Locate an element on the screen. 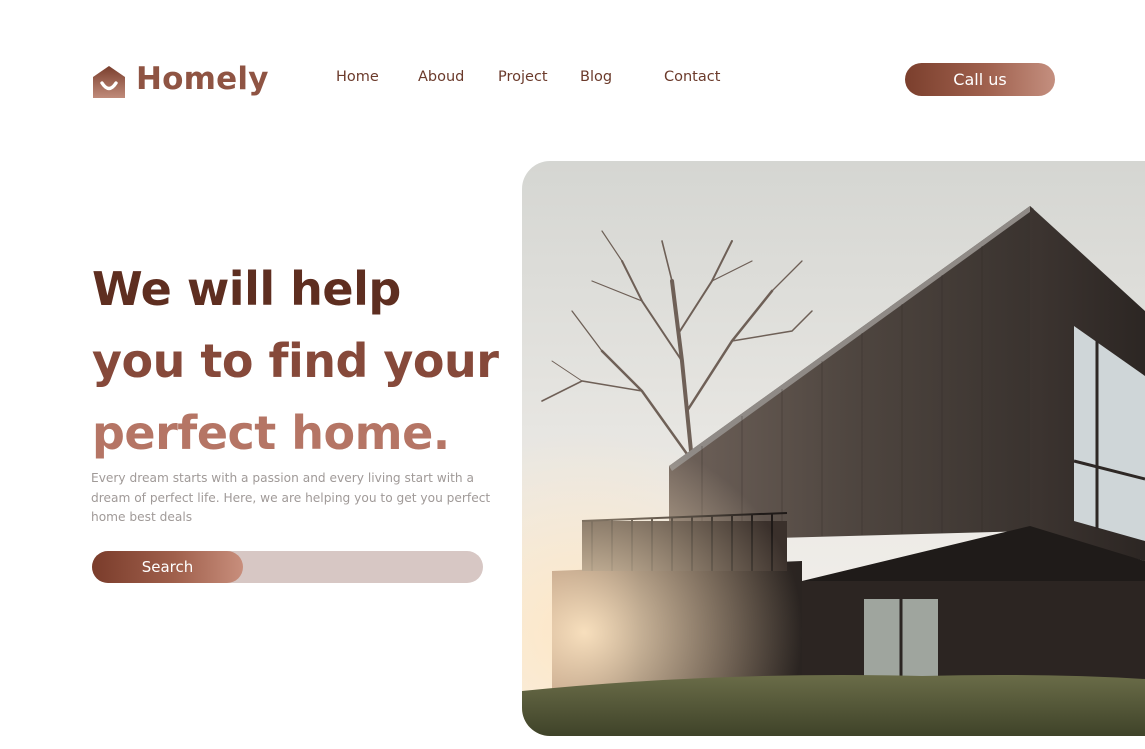 This screenshot has height=749, width=1145. nav-project: Project is located at coordinates (523, 77).